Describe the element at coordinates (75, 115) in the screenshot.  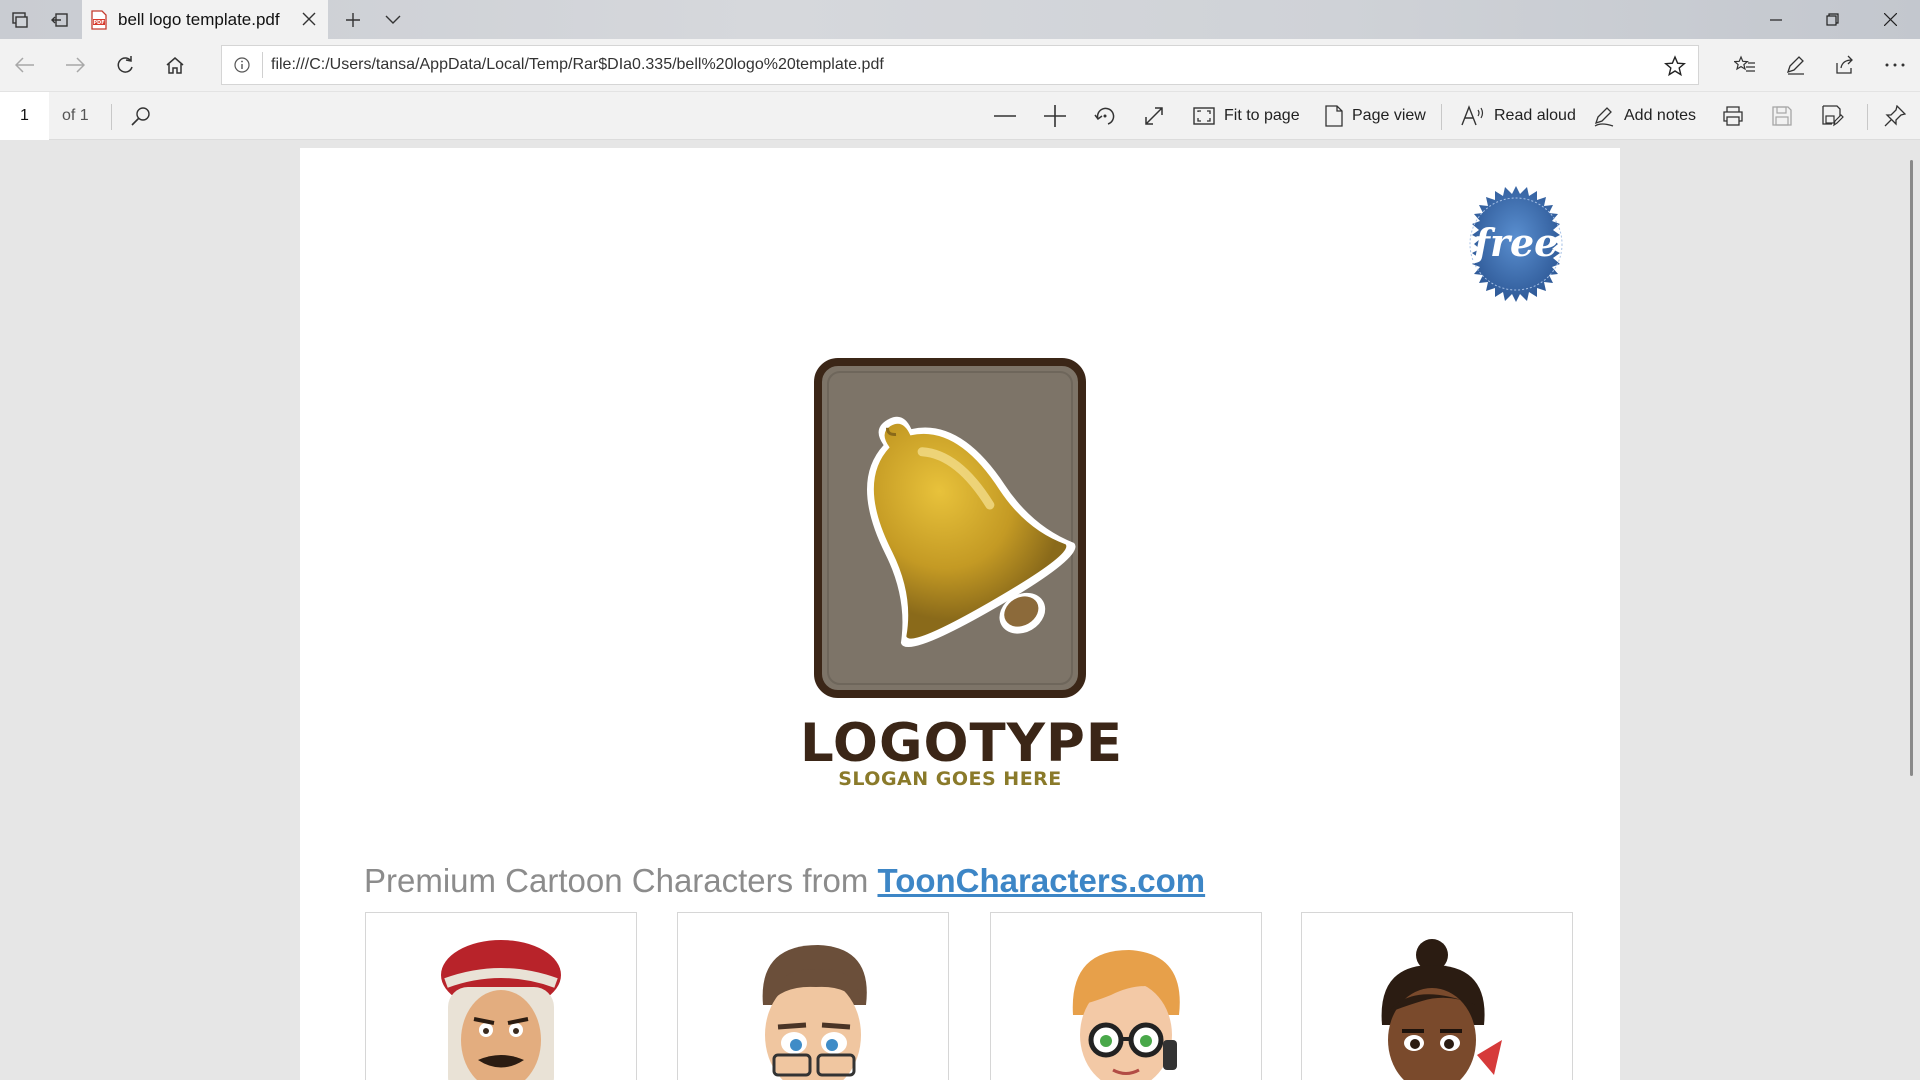
I see `page-total: of 1` at that location.